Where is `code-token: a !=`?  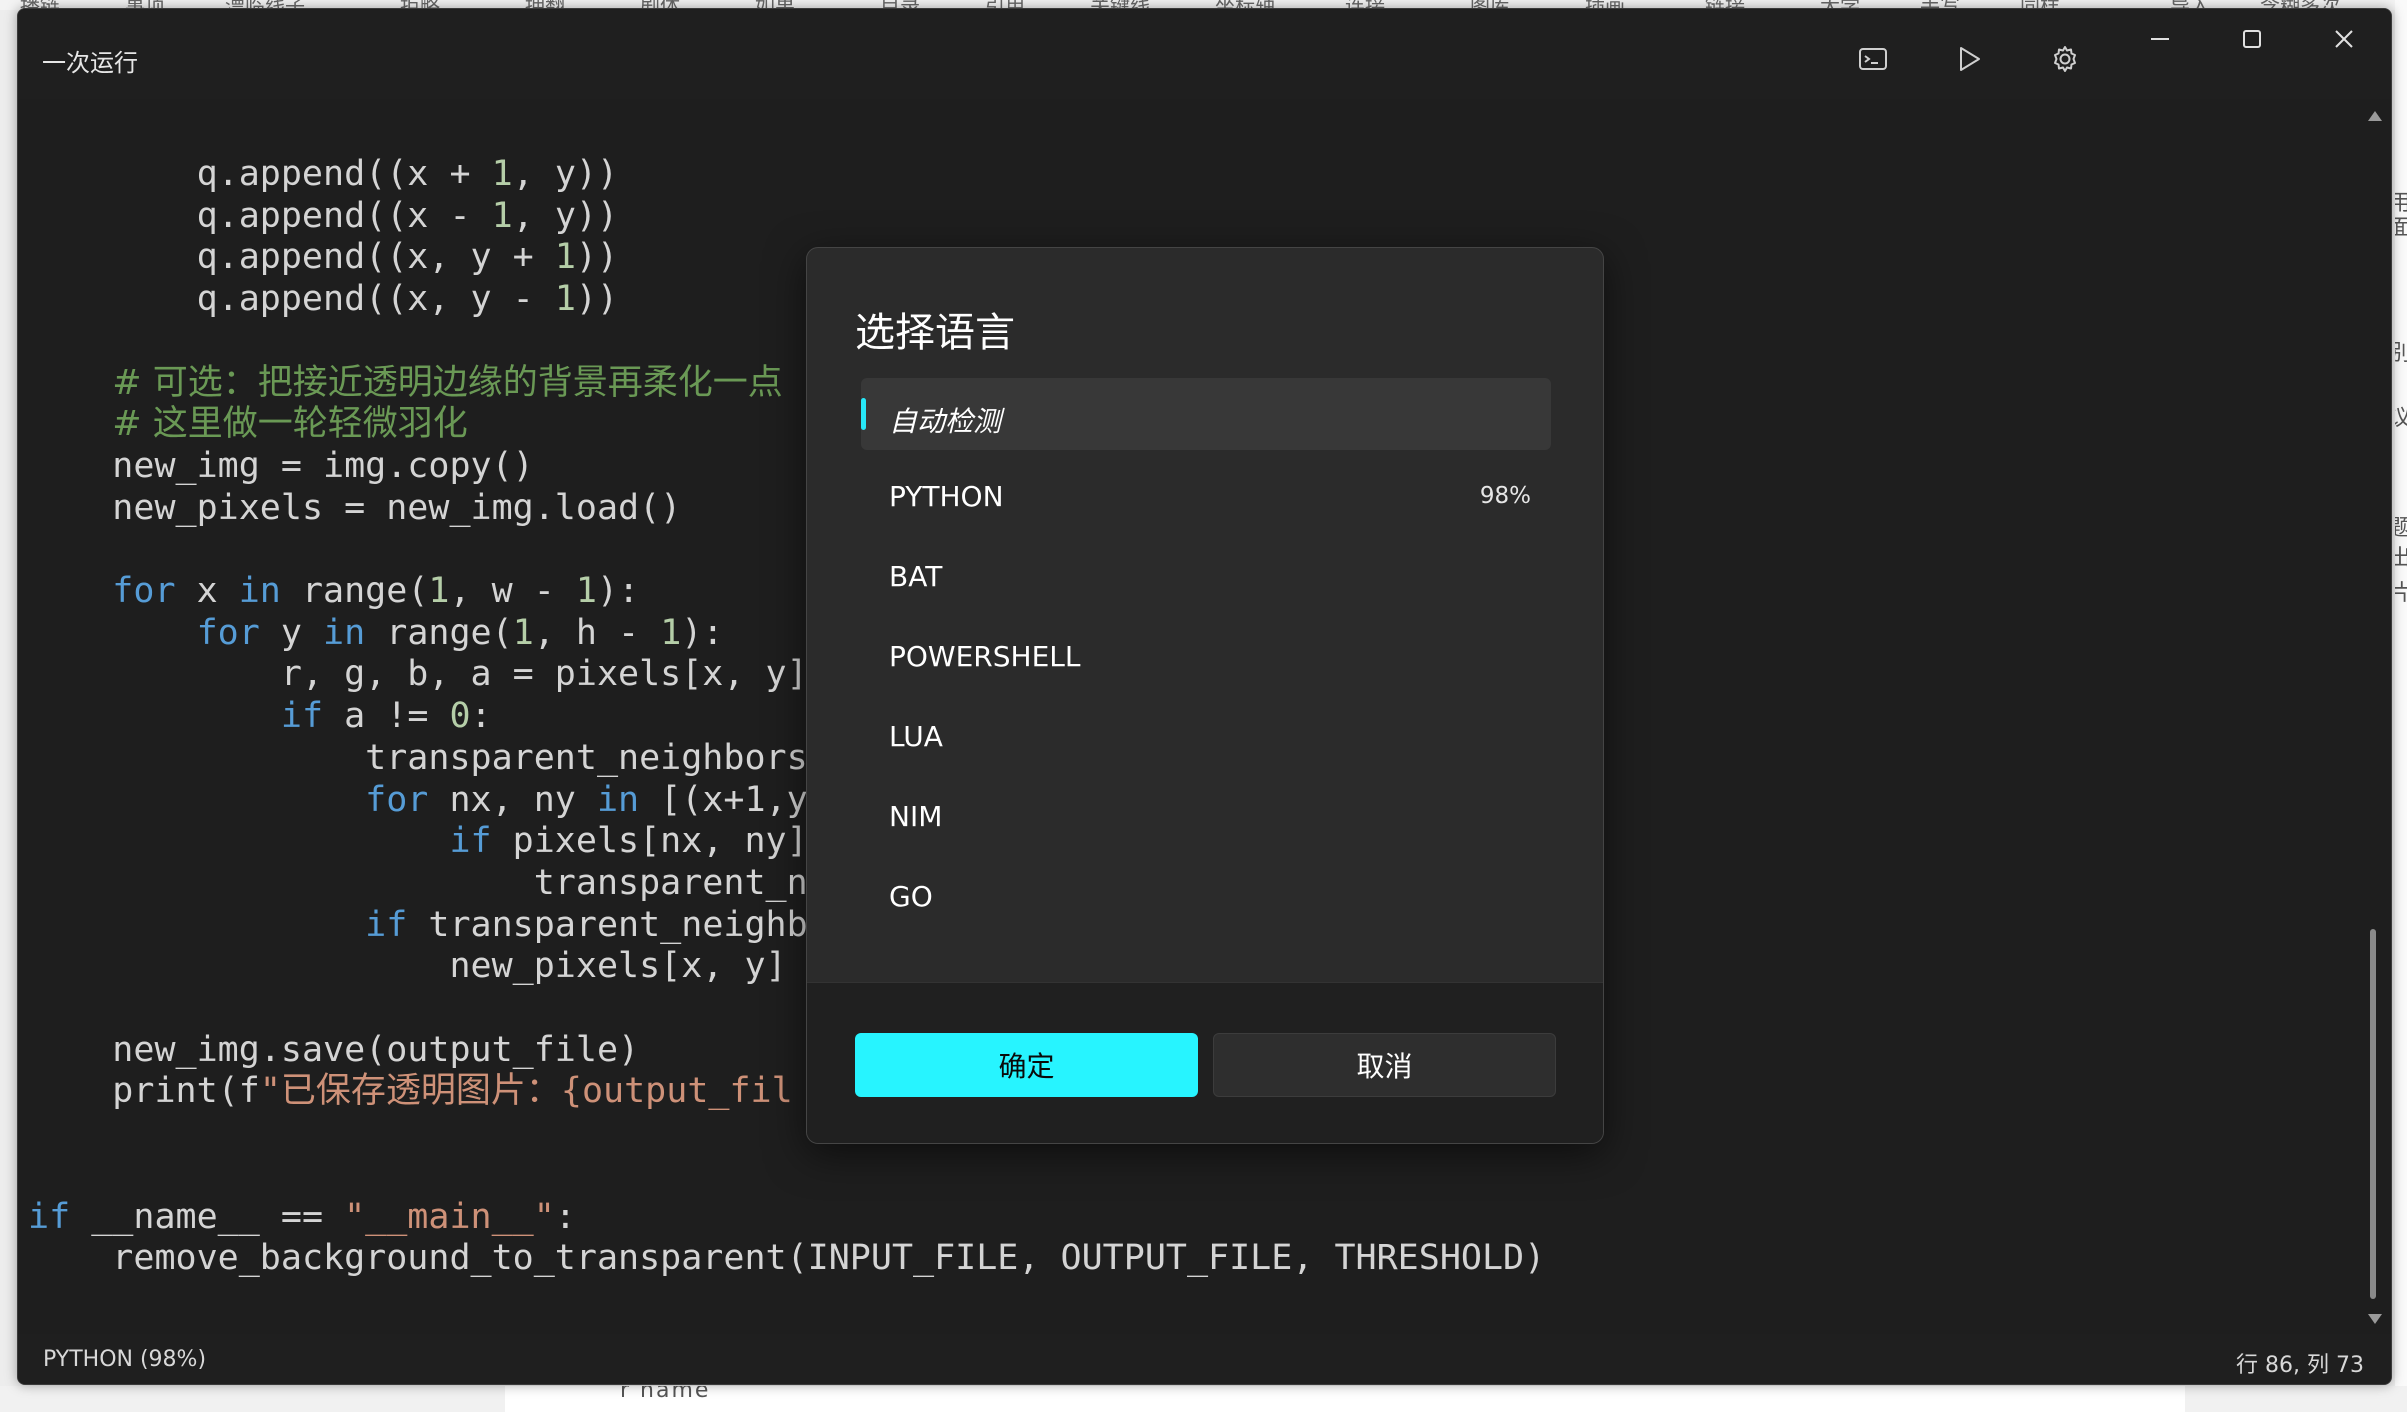
code-token: a != is located at coordinates (386, 716).